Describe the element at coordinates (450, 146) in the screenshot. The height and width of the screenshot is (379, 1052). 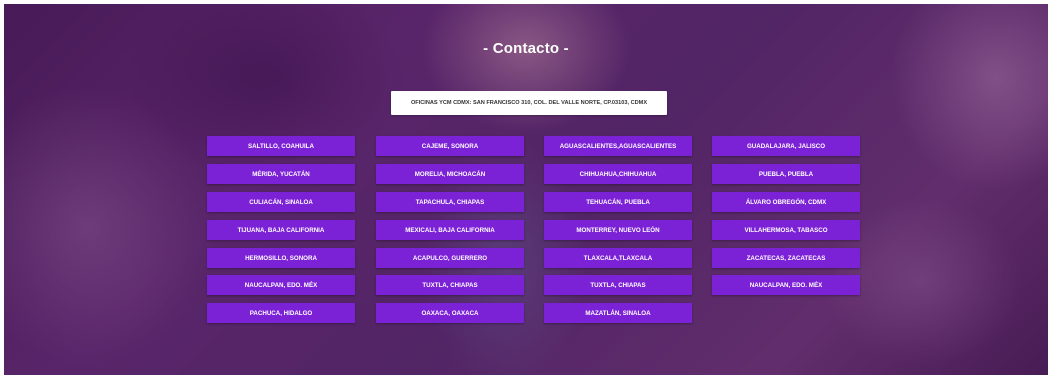
I see `city-button-cajeme: CAJEME, SONORA` at that location.